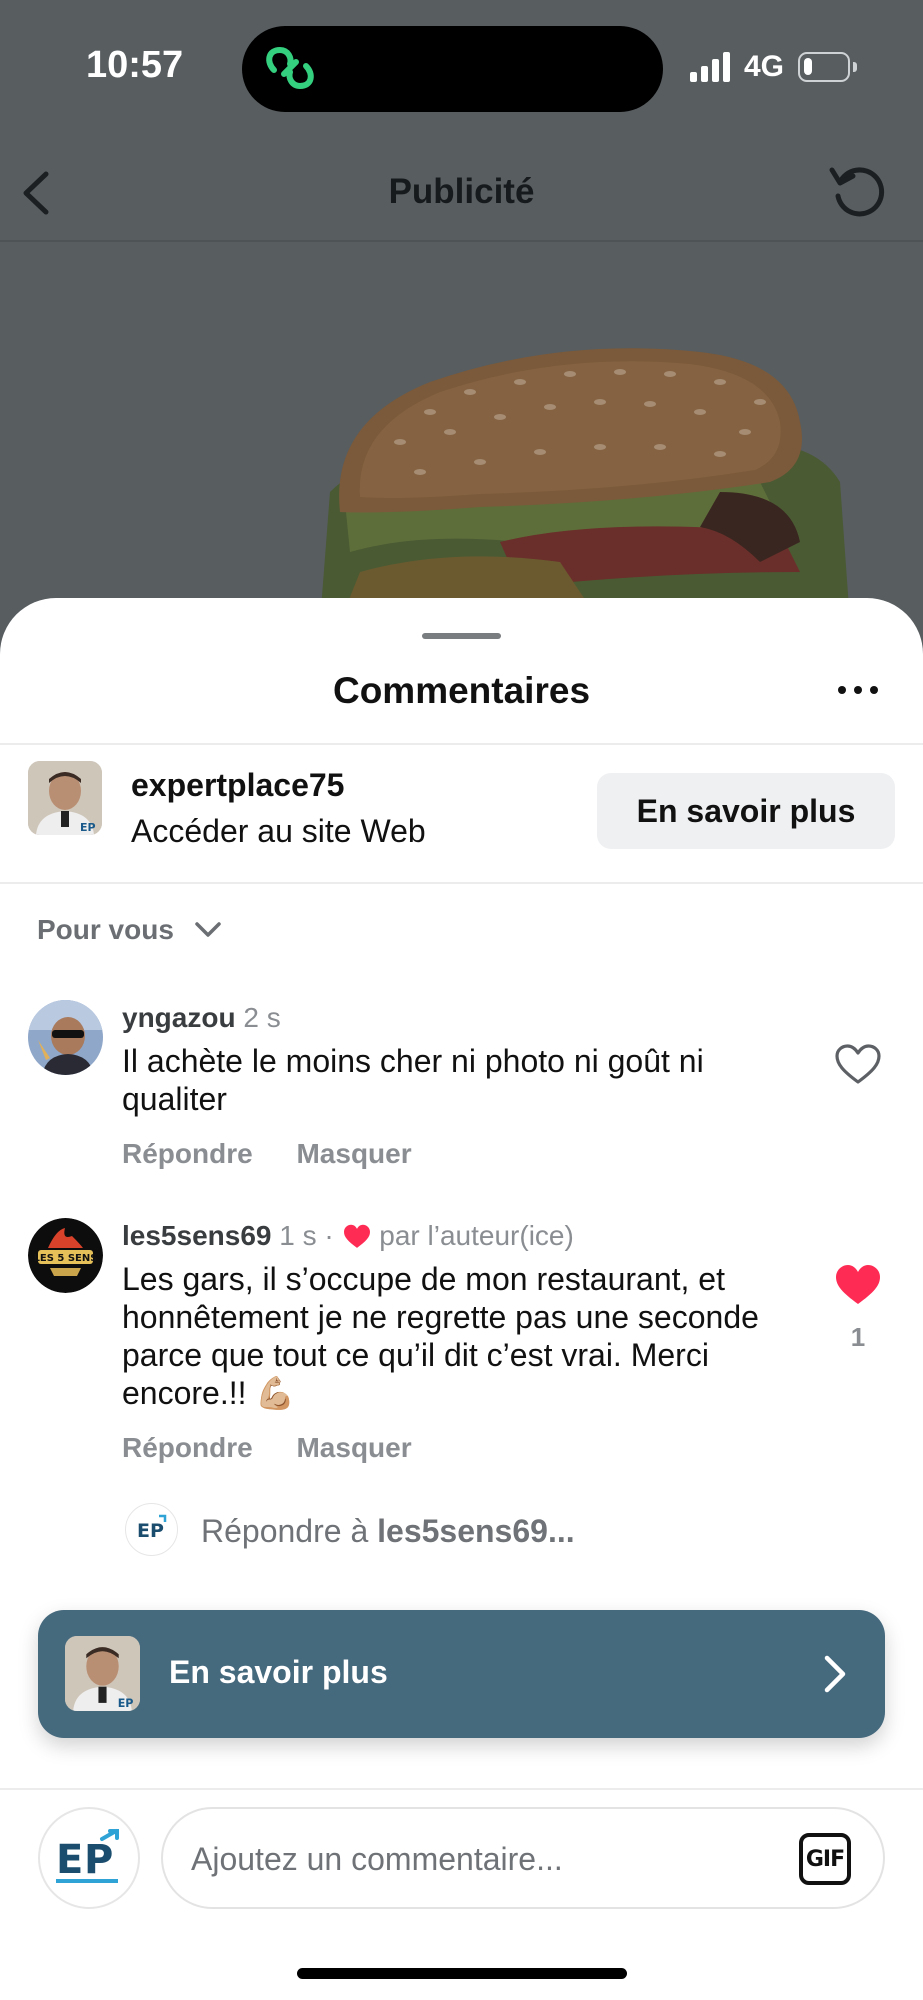 The width and height of the screenshot is (923, 2000). What do you see at coordinates (825, 1859) in the screenshot?
I see `gif-button: GIF` at bounding box center [825, 1859].